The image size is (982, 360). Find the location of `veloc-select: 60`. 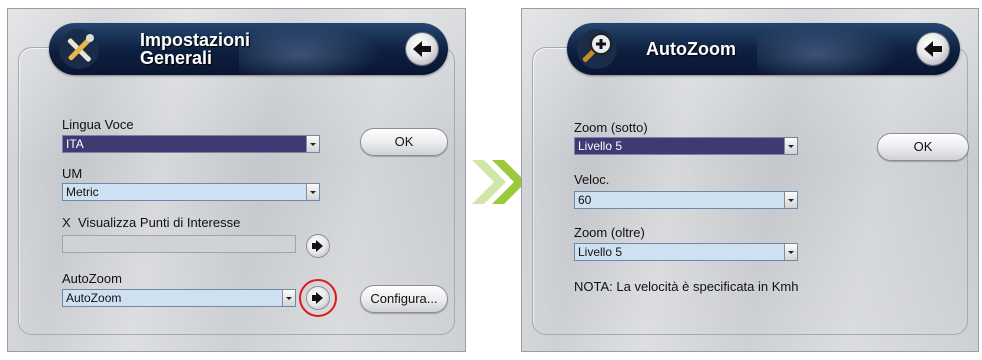

veloc-select: 60 is located at coordinates (686, 200).